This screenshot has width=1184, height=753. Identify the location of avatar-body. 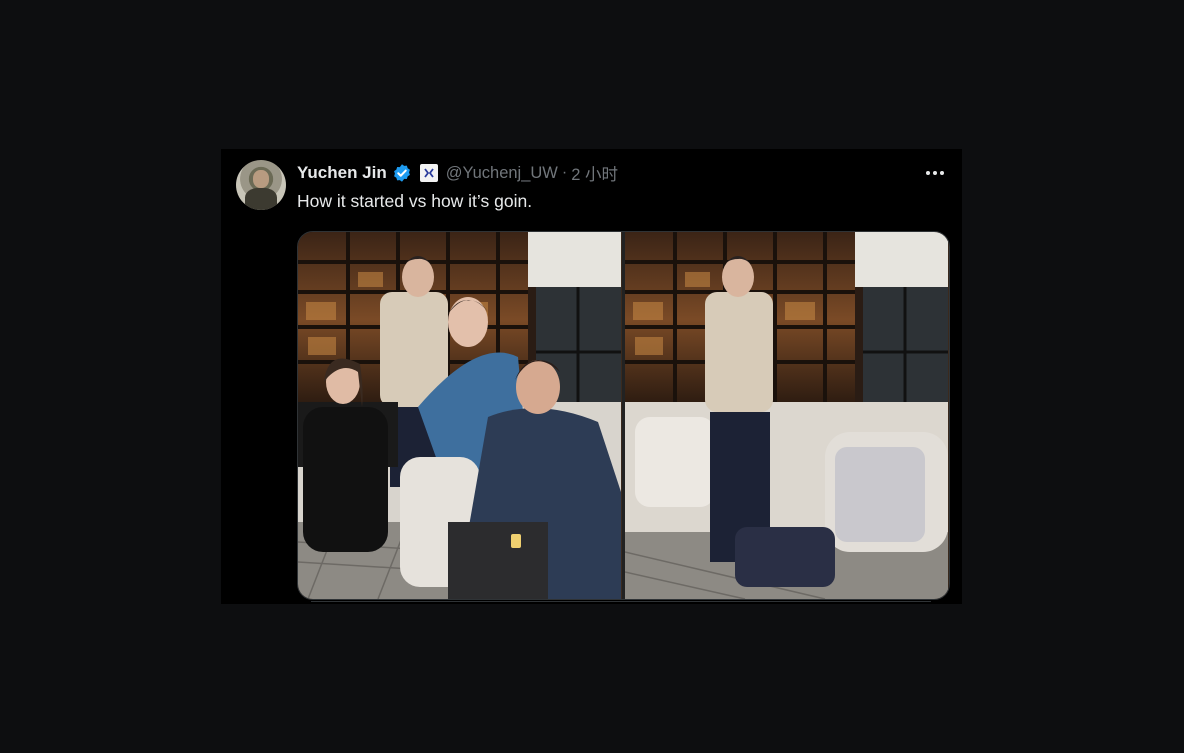
(261, 199).